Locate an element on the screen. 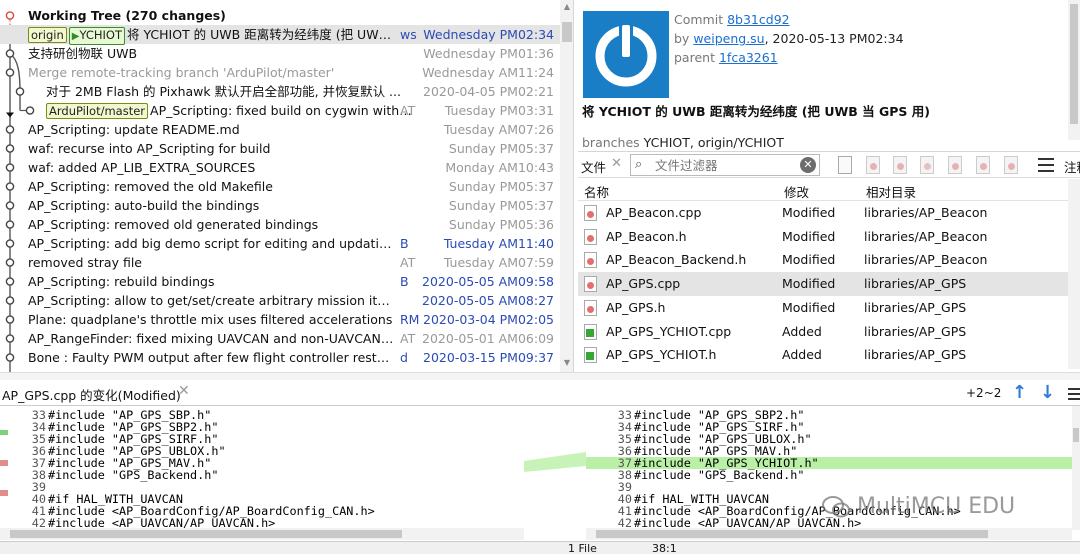  close-diff-icon: ✕ is located at coordinates (184, 391).